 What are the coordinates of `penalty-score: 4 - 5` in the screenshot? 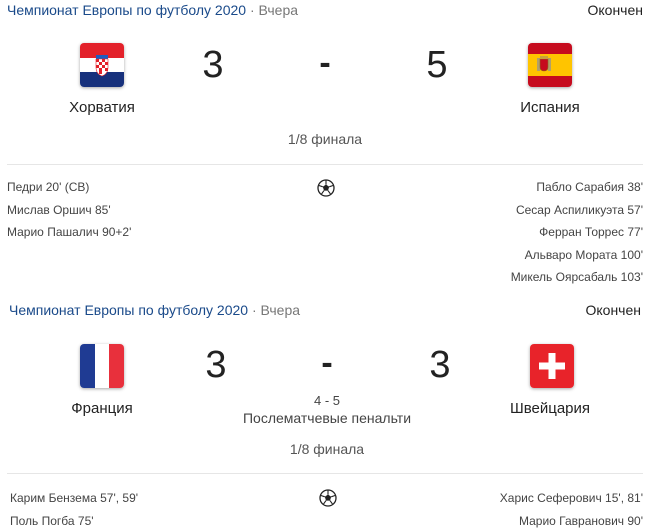 It's located at (326, 400).